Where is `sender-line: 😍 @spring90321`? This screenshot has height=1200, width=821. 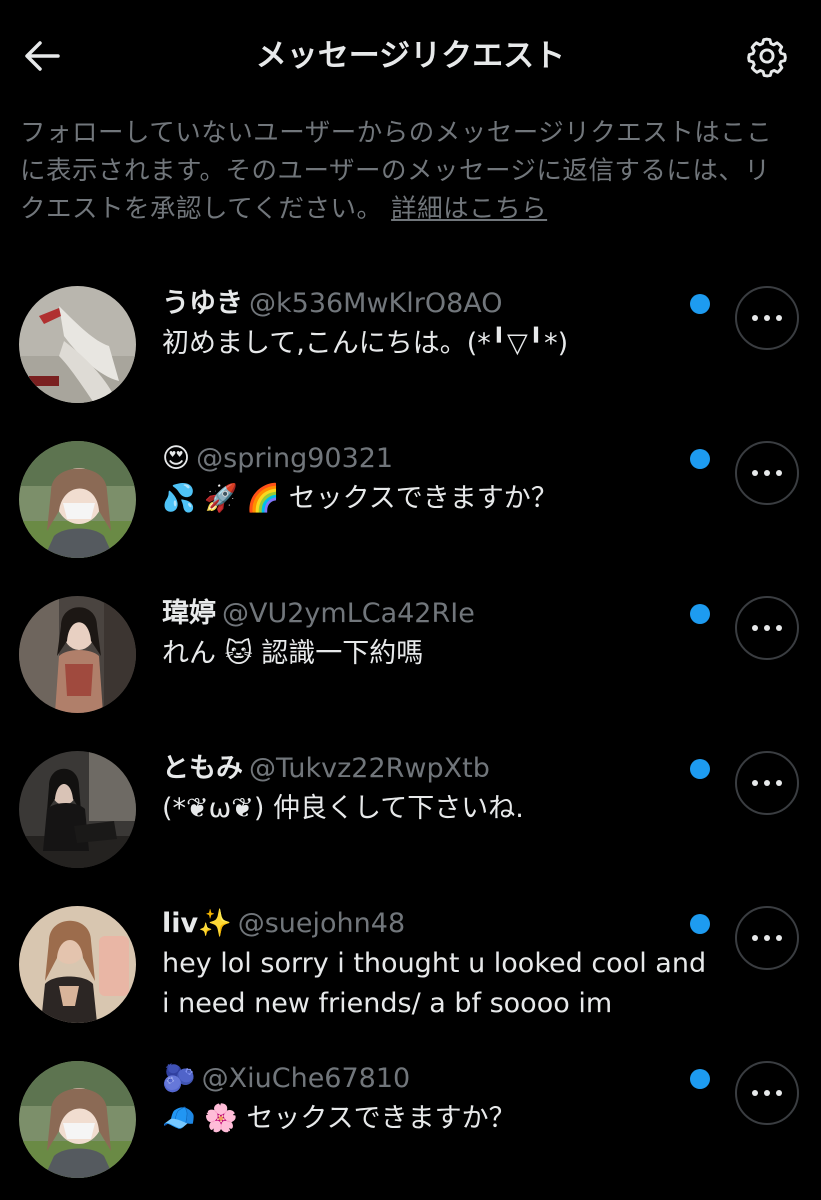
sender-line: 😍 @spring90321 is located at coordinates (422, 459).